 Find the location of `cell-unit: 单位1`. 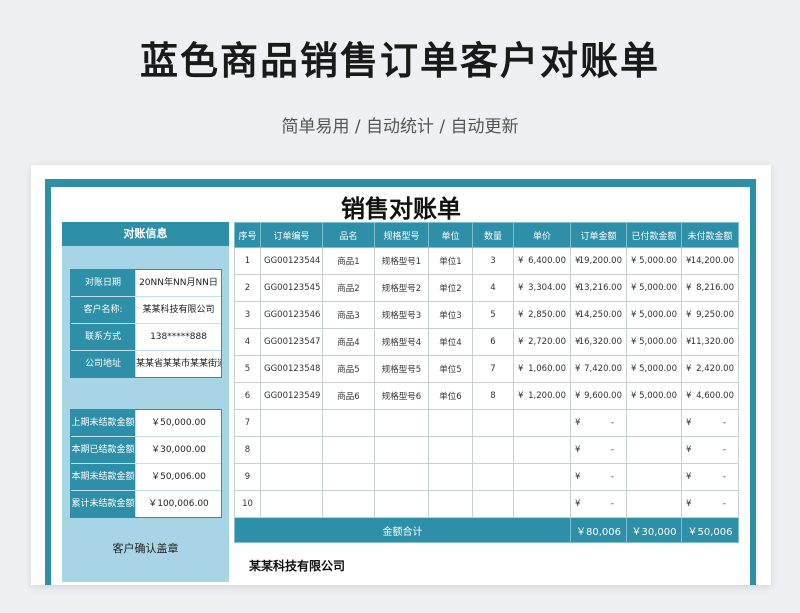

cell-unit: 单位1 is located at coordinates (450, 261).